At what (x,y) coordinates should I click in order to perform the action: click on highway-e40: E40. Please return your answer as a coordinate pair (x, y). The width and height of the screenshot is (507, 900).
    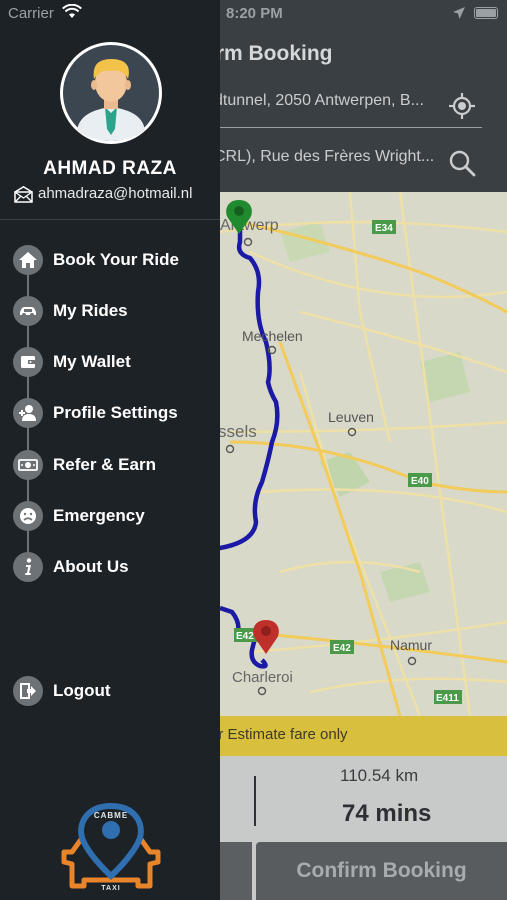
    Looking at the image, I should click on (420, 481).